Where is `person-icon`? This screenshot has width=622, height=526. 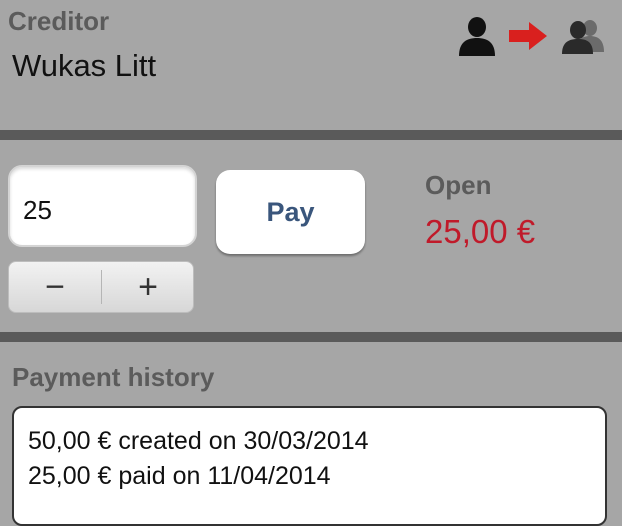 person-icon is located at coordinates (477, 36).